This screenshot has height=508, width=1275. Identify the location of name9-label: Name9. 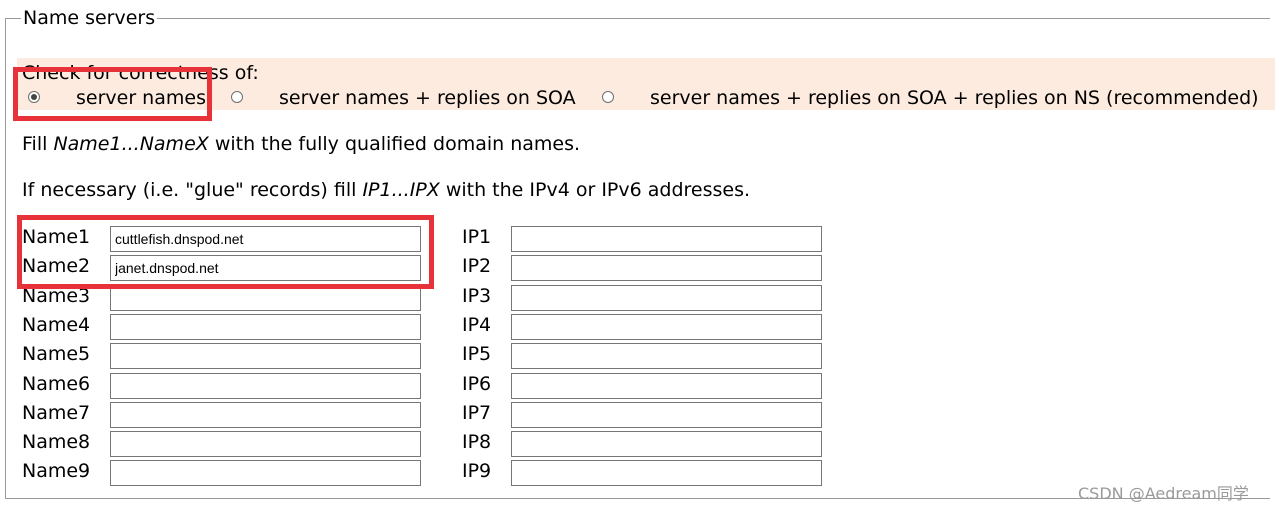
(56, 471).